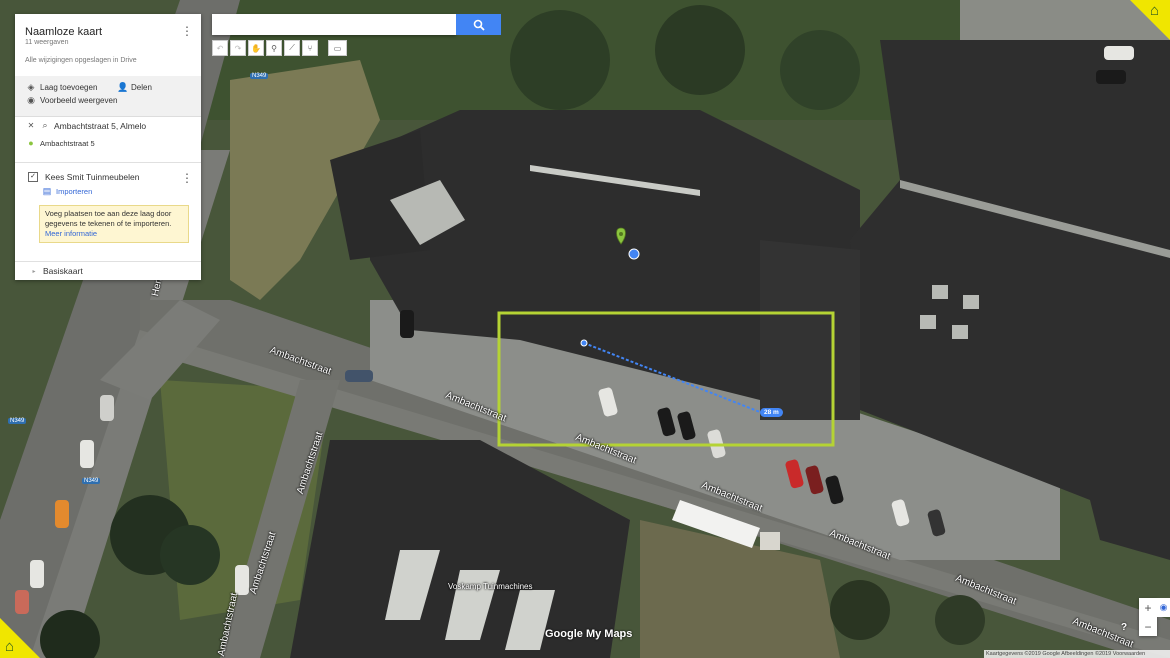  What do you see at coordinates (81, 60) in the screenshot?
I see `save-status: Alle wijzigingen opgeslagen in Drive` at bounding box center [81, 60].